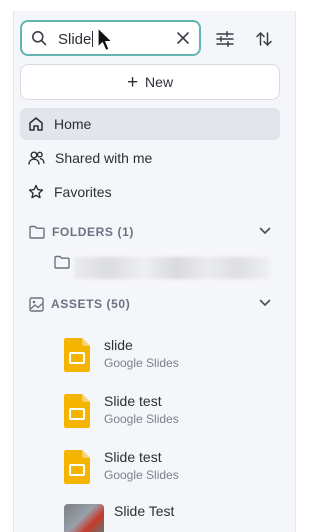  I want to click on folder-item, so click(62, 262).